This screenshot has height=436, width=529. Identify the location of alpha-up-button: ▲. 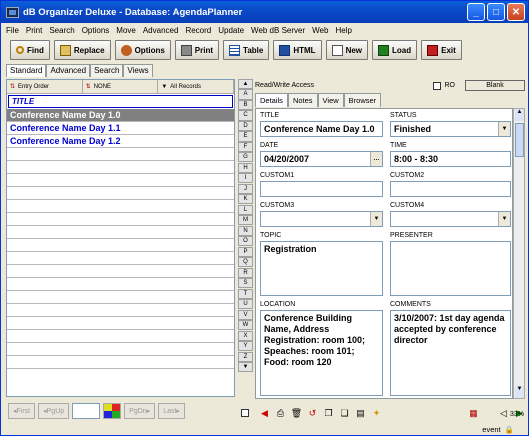
(245, 84).